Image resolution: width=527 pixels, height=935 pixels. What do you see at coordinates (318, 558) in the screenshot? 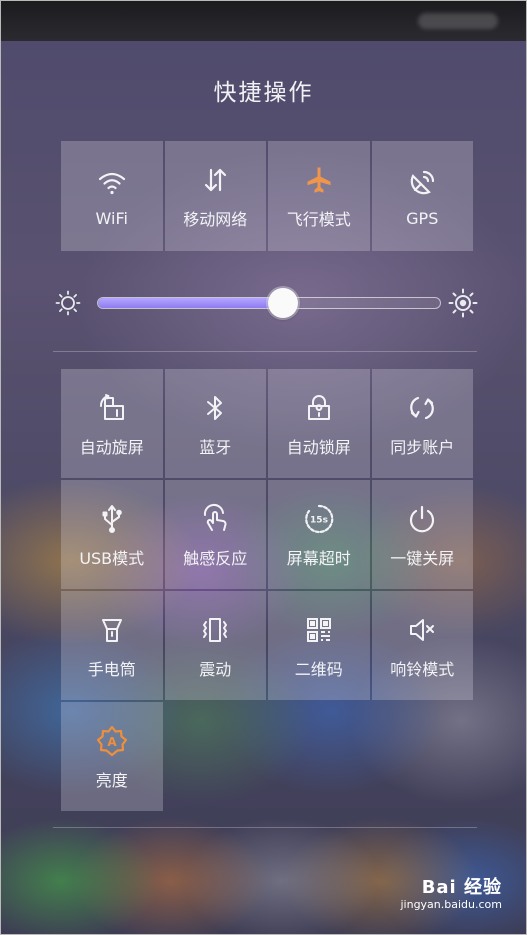
I see `toggle-label: 屏幕超时` at bounding box center [318, 558].